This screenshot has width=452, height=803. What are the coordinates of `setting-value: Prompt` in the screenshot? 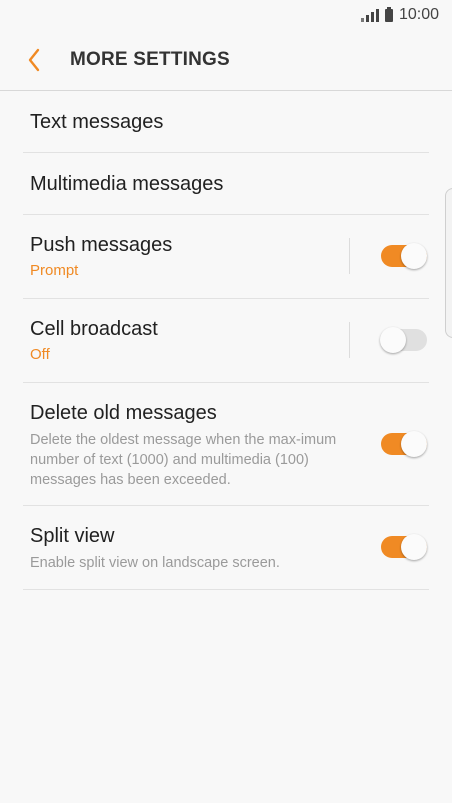 It's located at (54, 270).